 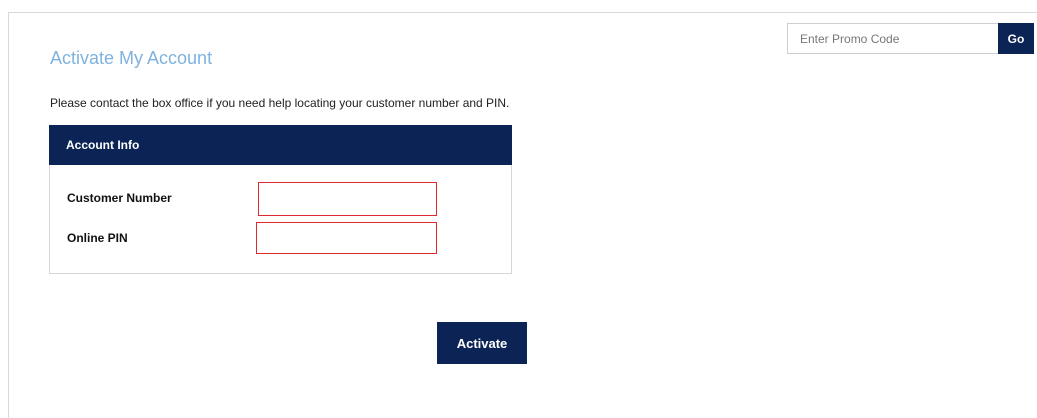 What do you see at coordinates (280, 145) in the screenshot?
I see `panel-header: Account Info` at bounding box center [280, 145].